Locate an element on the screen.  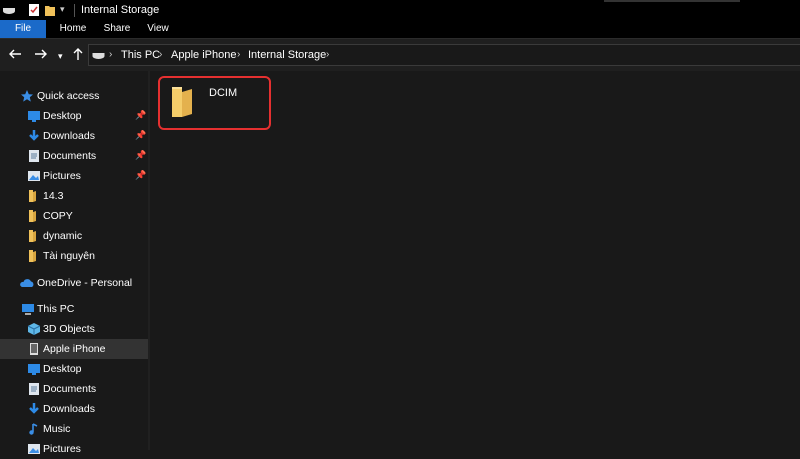
tab-view: View is located at coordinates (158, 29).